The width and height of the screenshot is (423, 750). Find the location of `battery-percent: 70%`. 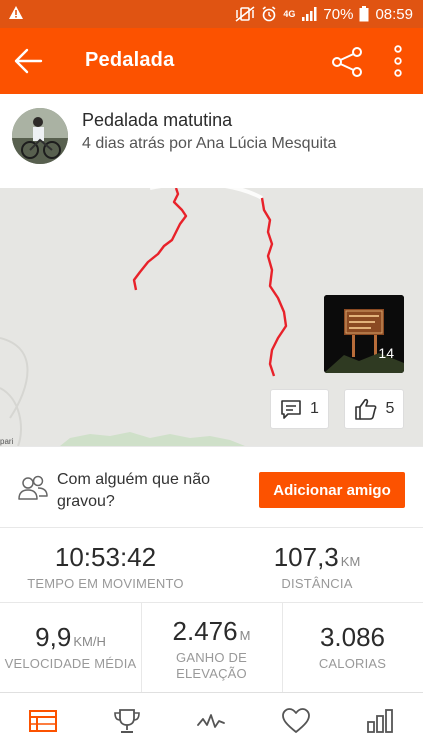

battery-percent: 70% is located at coordinates (338, 14).